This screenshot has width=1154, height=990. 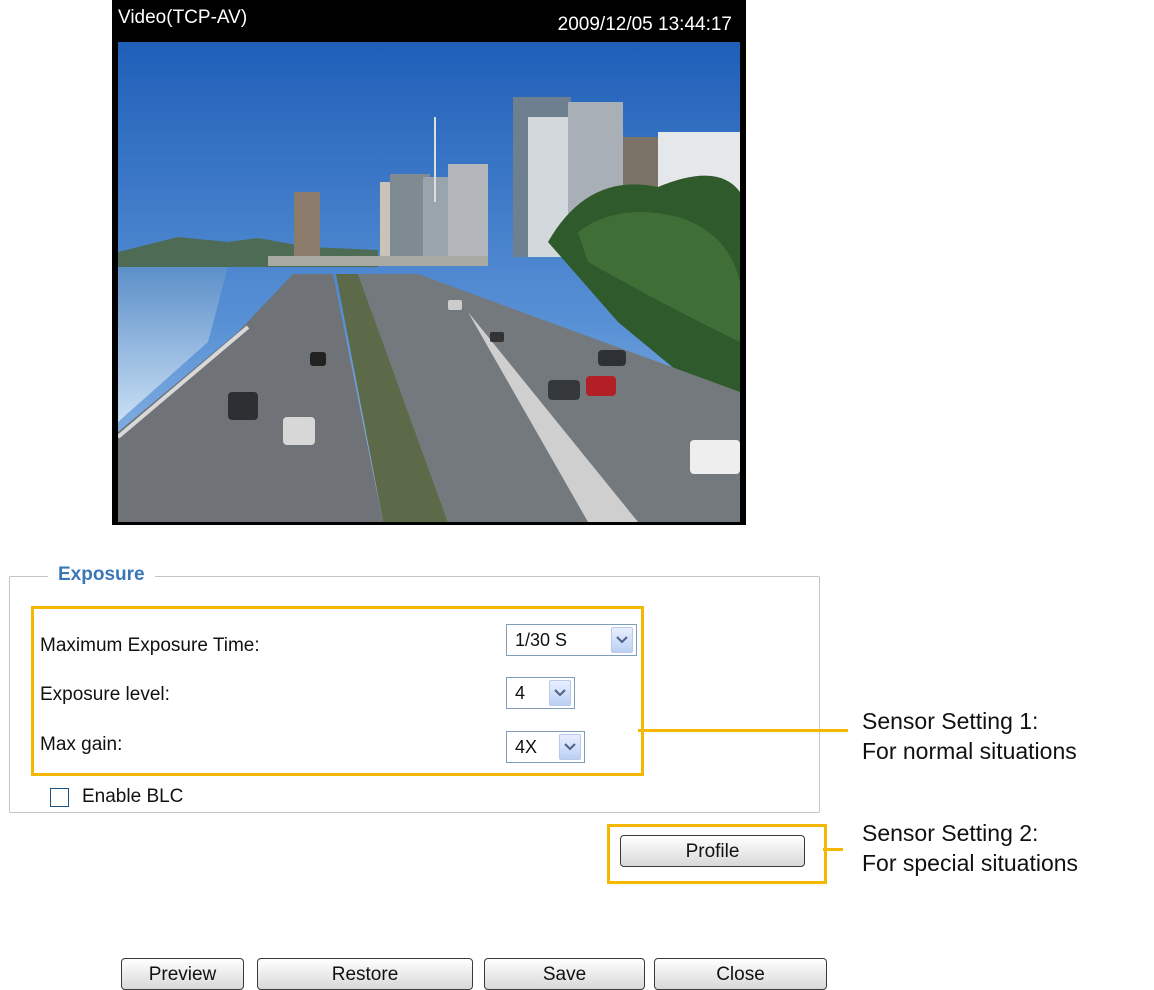 What do you see at coordinates (644, 24) in the screenshot?
I see `video-timestamp: 2009/12/05 13:44:17` at bounding box center [644, 24].